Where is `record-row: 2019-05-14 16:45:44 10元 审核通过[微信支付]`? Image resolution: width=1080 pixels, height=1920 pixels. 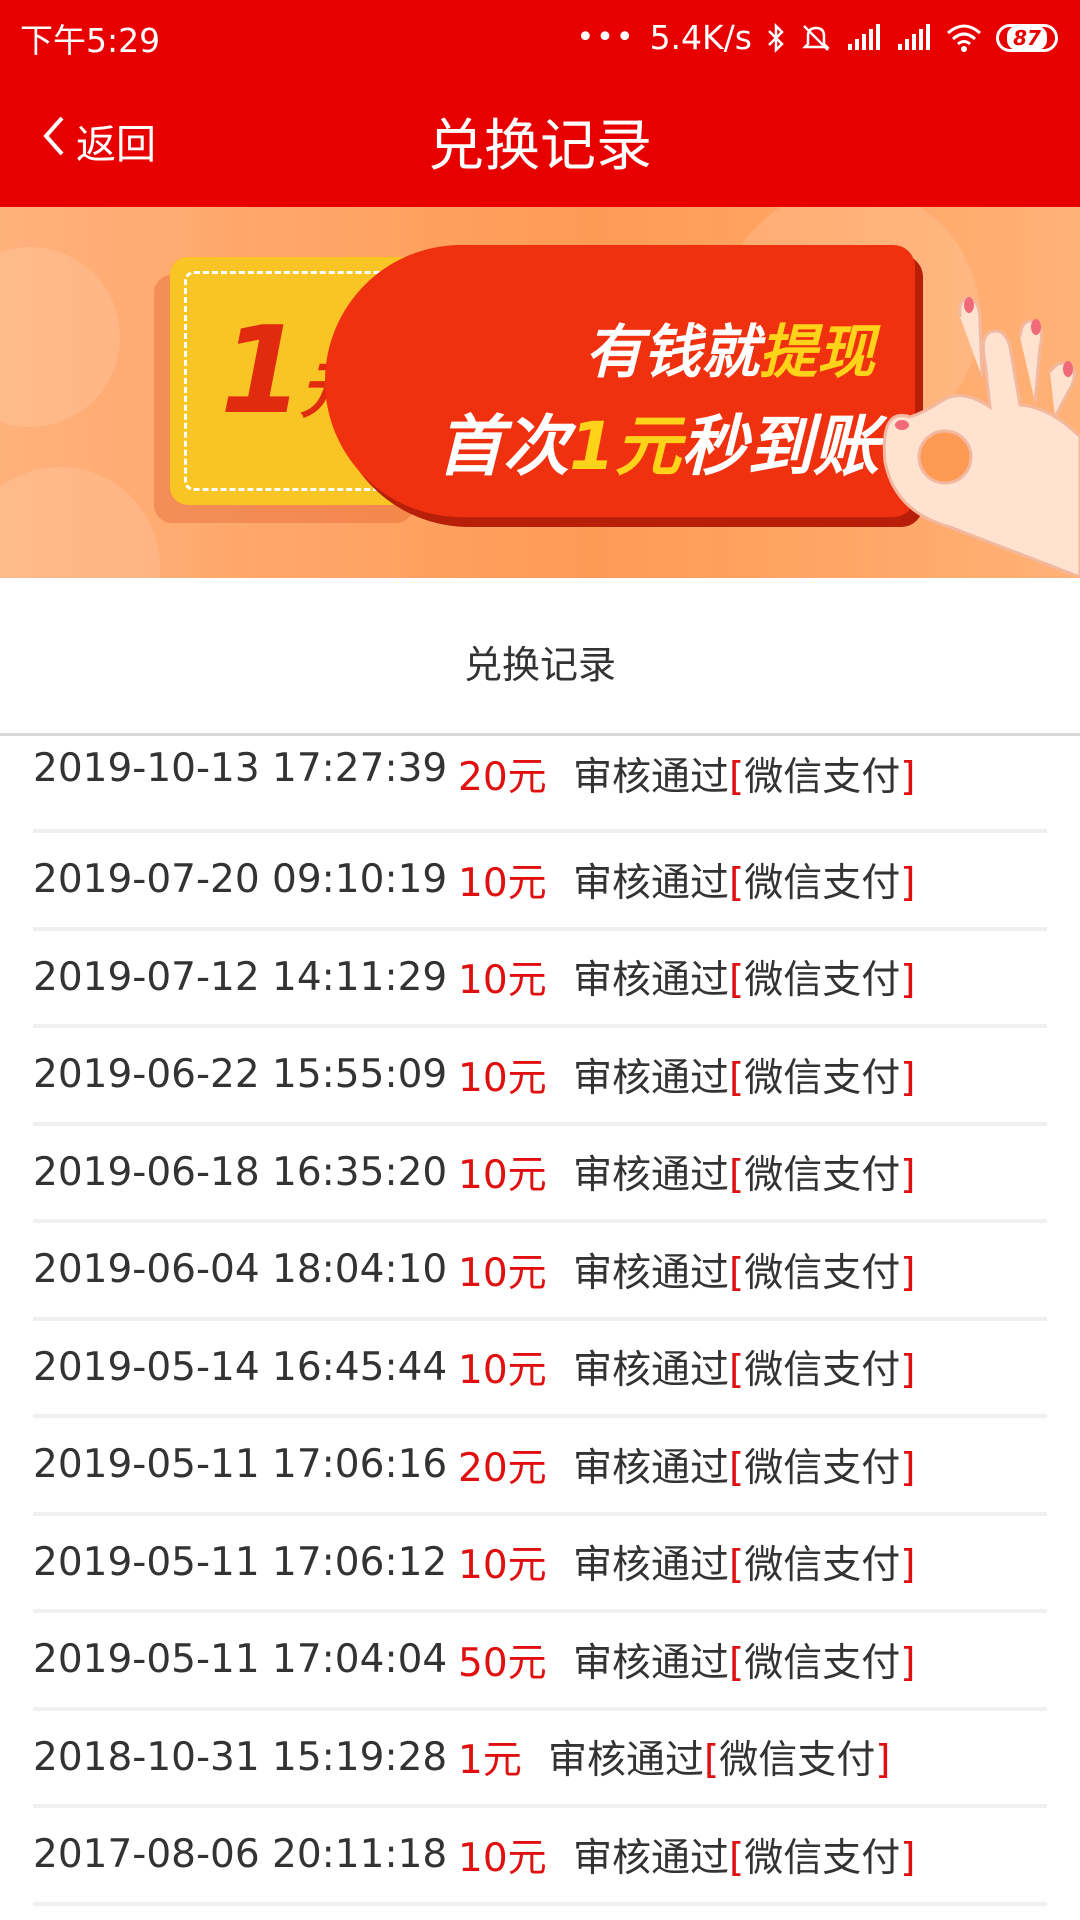 record-row: 2019-05-14 16:45:44 10元 审核通过[微信支付] is located at coordinates (540, 1369).